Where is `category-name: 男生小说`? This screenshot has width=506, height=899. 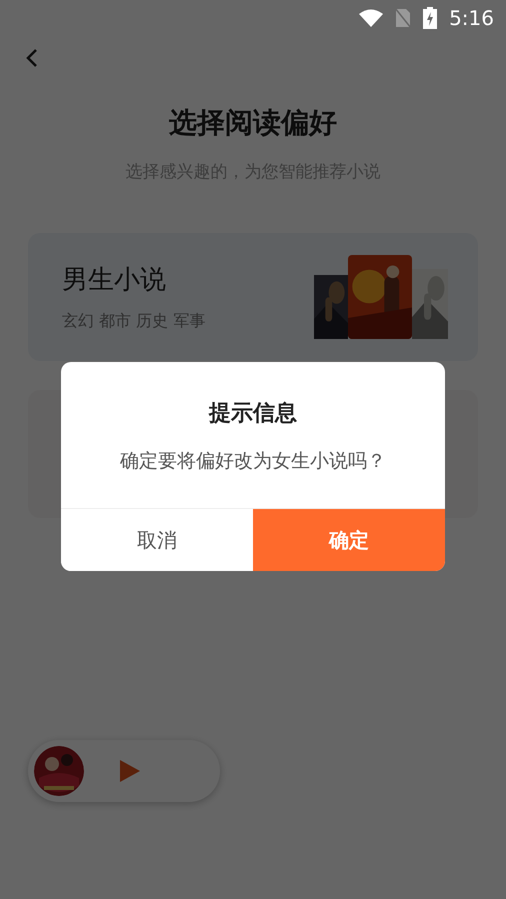 category-name: 男生小说 is located at coordinates (114, 280).